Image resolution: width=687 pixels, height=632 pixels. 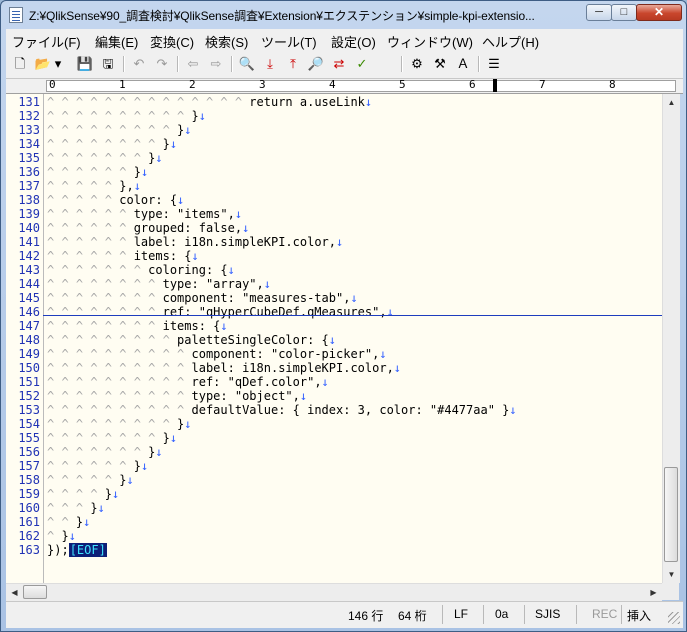 I want to click on code-text: ^ ^ ^ ^ ^ ^ ^ coloring: {↓, so click(x=141, y=270).